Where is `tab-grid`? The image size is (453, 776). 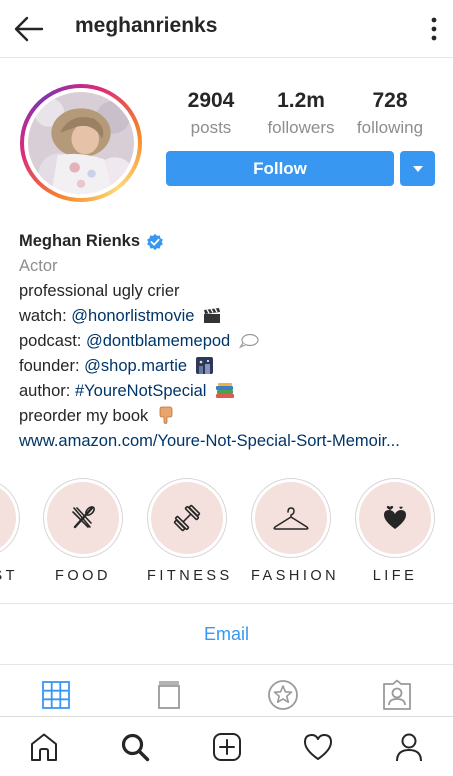 tab-grid is located at coordinates (56, 695).